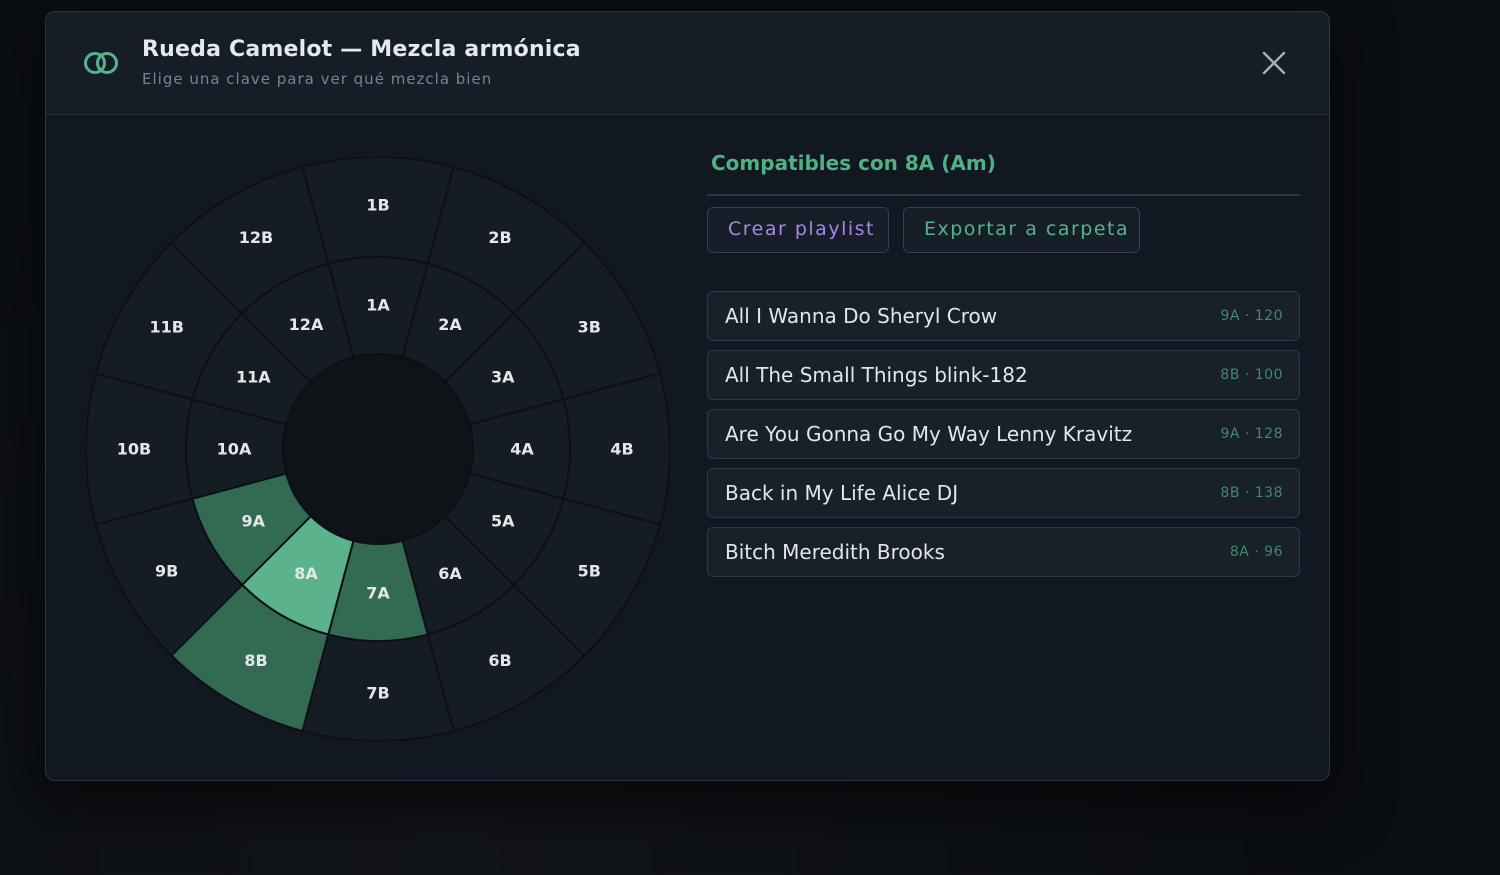  Describe the element at coordinates (378, 305) in the screenshot. I see `wheel-label-1a: 1A` at that location.